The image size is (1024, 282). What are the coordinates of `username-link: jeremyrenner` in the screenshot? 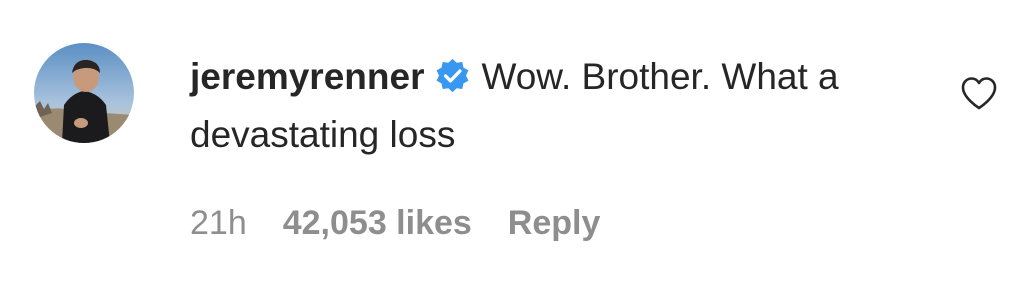 It's located at (307, 76).